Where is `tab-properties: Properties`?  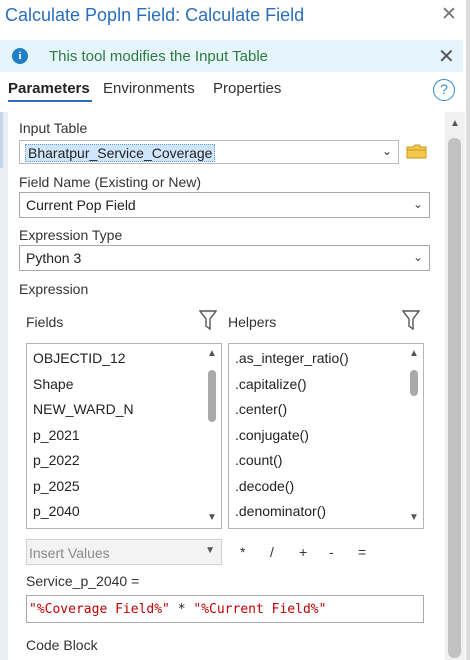 tab-properties: Properties is located at coordinates (247, 88).